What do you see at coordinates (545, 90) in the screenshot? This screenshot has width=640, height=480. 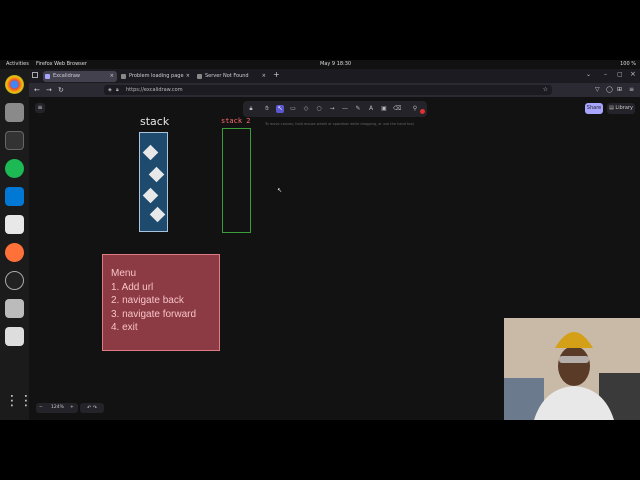 I see `bookmark-star-icon: ☆` at bounding box center [545, 90].